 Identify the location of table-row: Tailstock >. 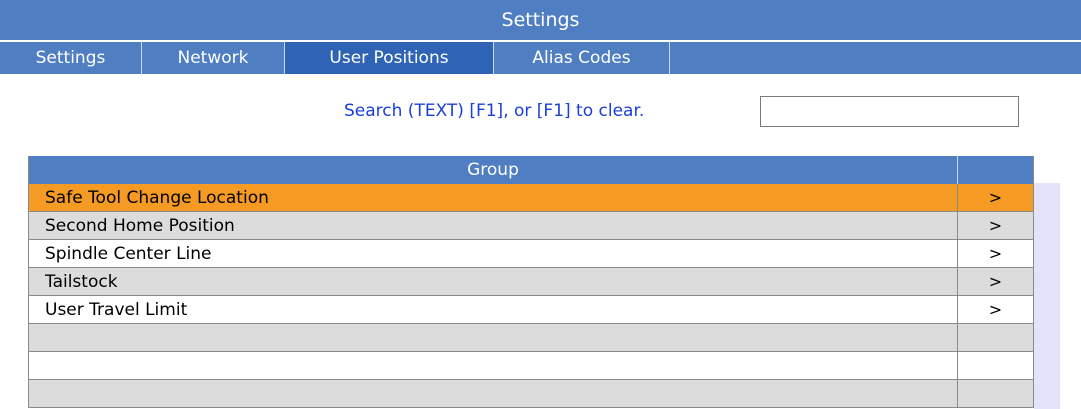
(531, 282).